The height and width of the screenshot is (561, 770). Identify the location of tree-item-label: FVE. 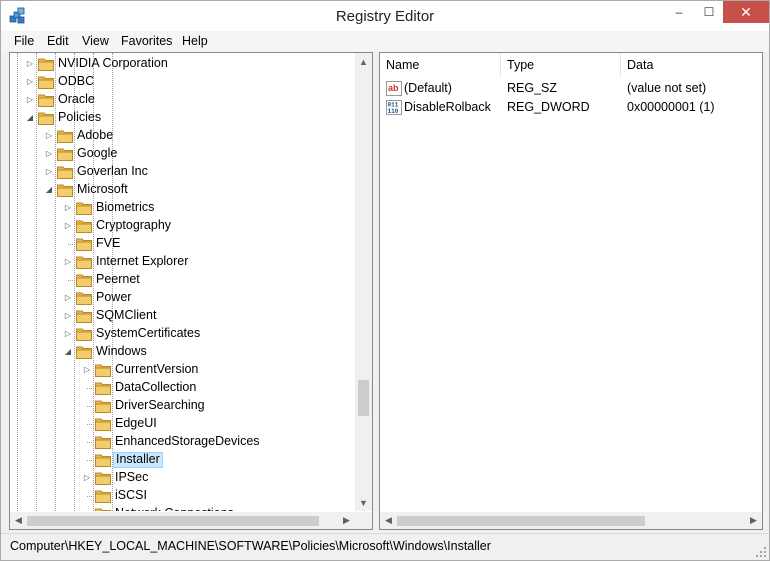
(108, 244).